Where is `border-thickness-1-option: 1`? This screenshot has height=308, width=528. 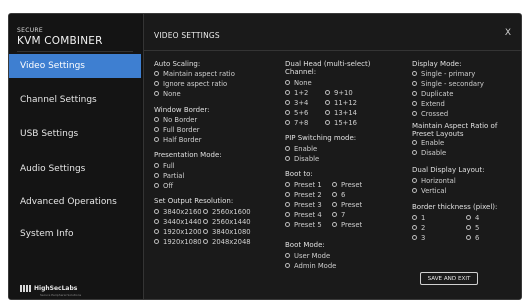
border-thickness-1-option: 1 is located at coordinates (418, 218).